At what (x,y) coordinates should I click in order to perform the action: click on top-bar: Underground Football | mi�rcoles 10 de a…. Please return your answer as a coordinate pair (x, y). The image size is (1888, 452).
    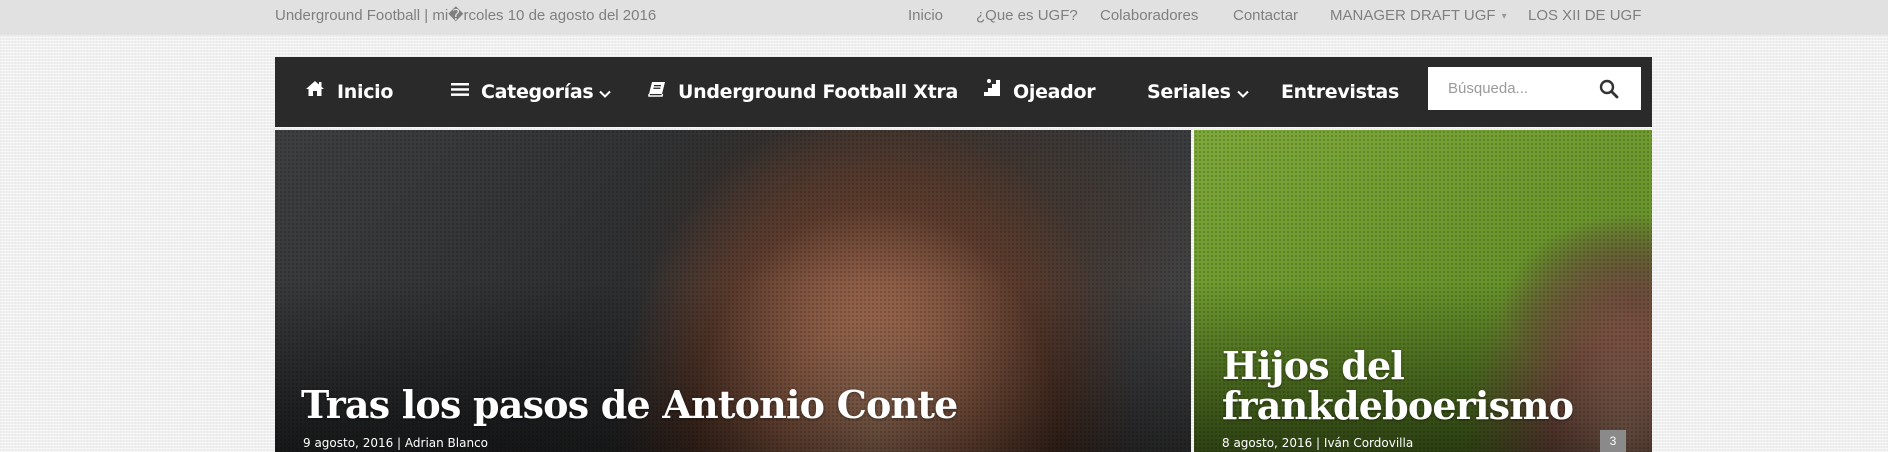
    Looking at the image, I should click on (944, 17).